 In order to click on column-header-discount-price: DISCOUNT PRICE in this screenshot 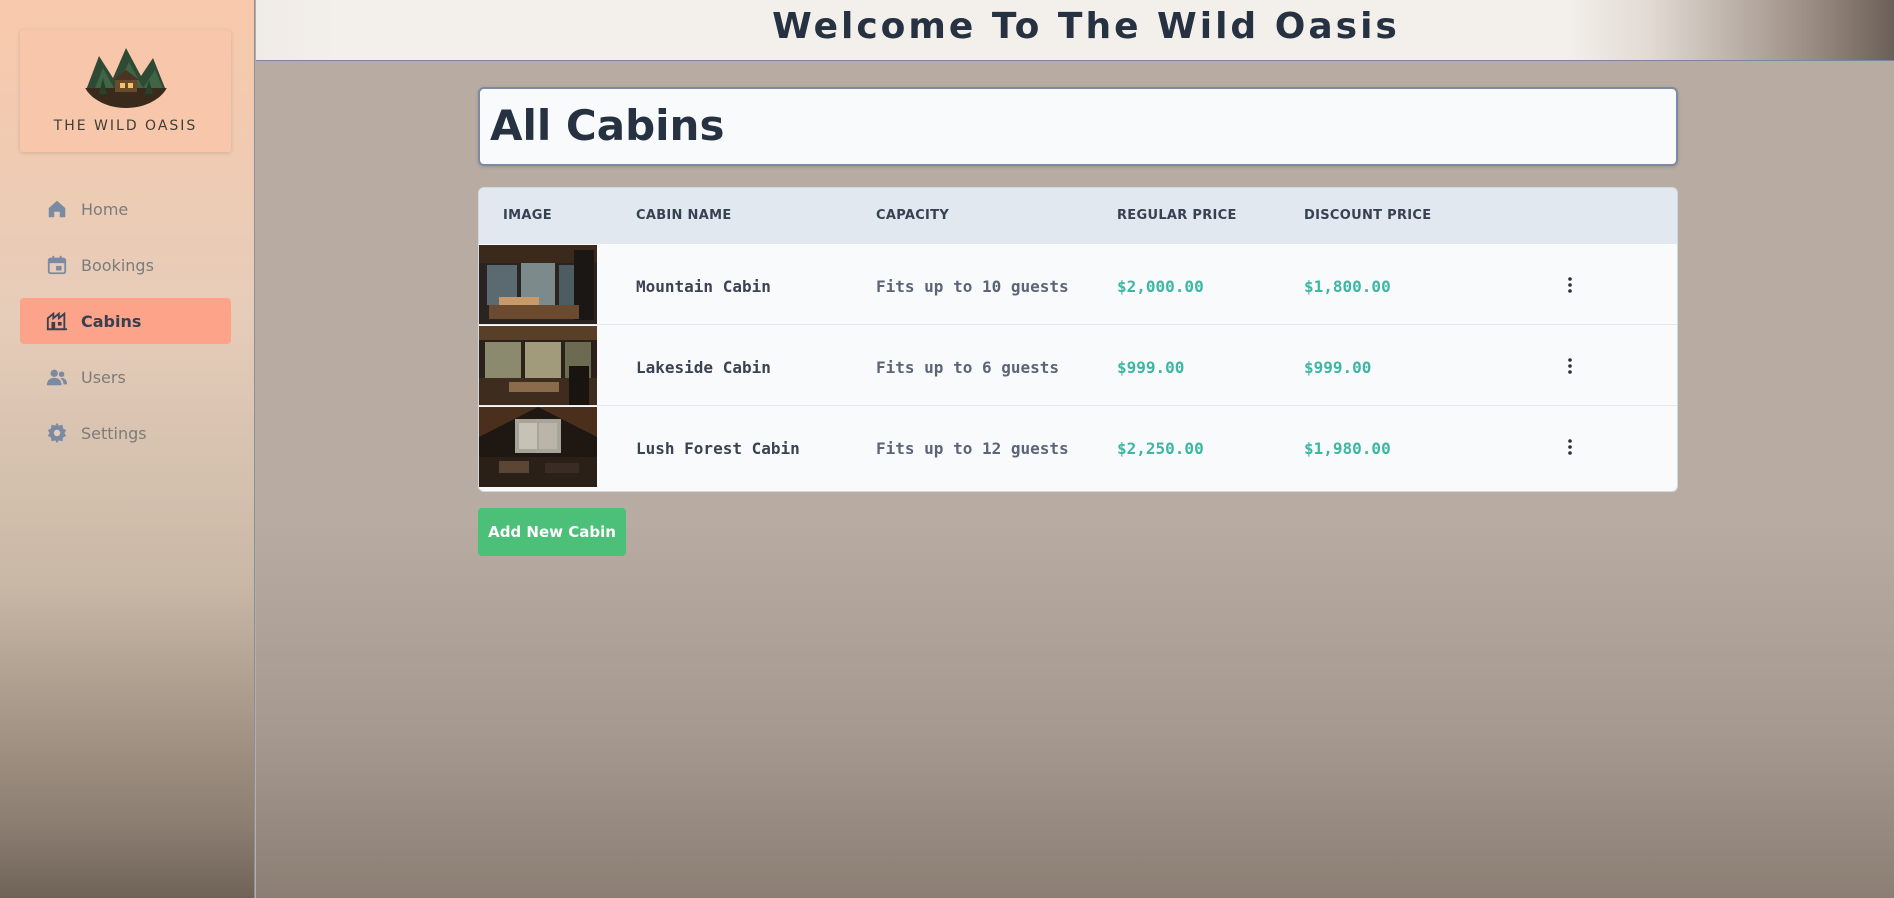, I will do `click(1368, 215)`.